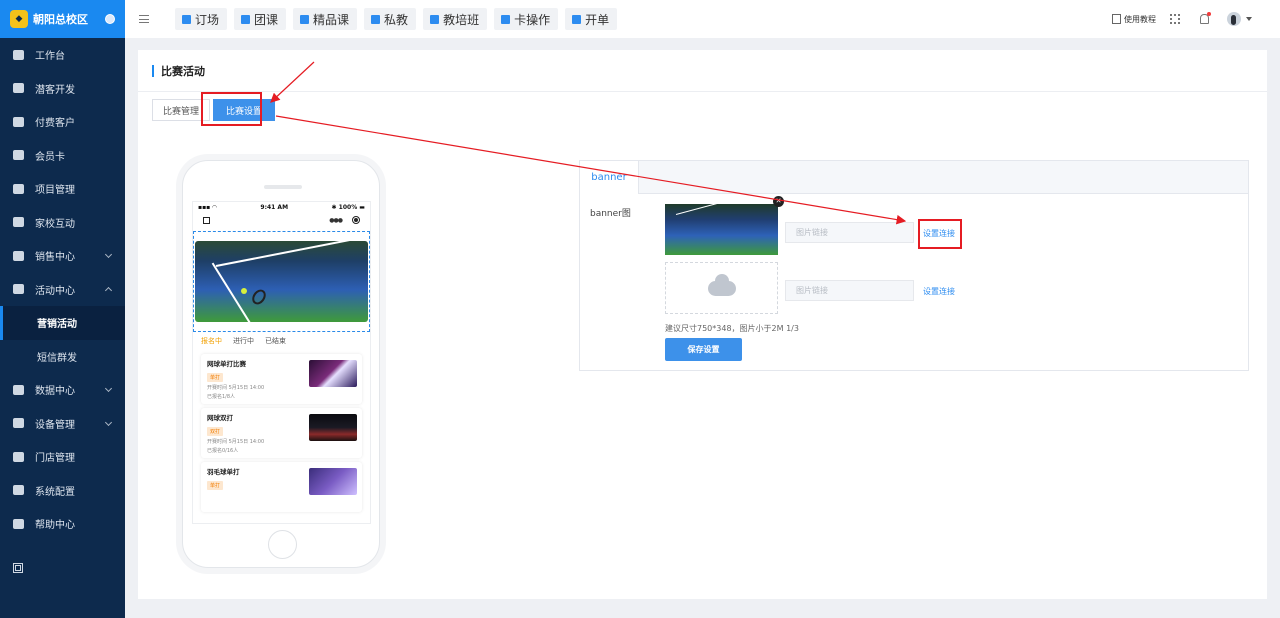 This screenshot has width=1280, height=618. I want to click on list-item: 网球双打 双打 开赛时间 5月15日 14:00 已报名0/16人, so click(281, 433).